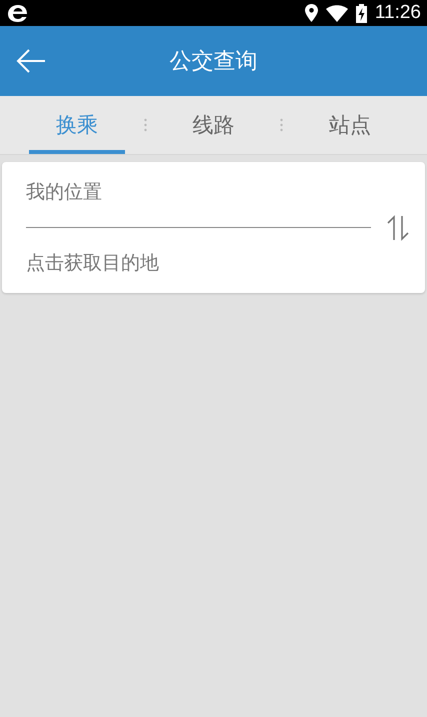 The height and width of the screenshot is (717, 427). I want to click on page-title: 公交查询, so click(214, 62).